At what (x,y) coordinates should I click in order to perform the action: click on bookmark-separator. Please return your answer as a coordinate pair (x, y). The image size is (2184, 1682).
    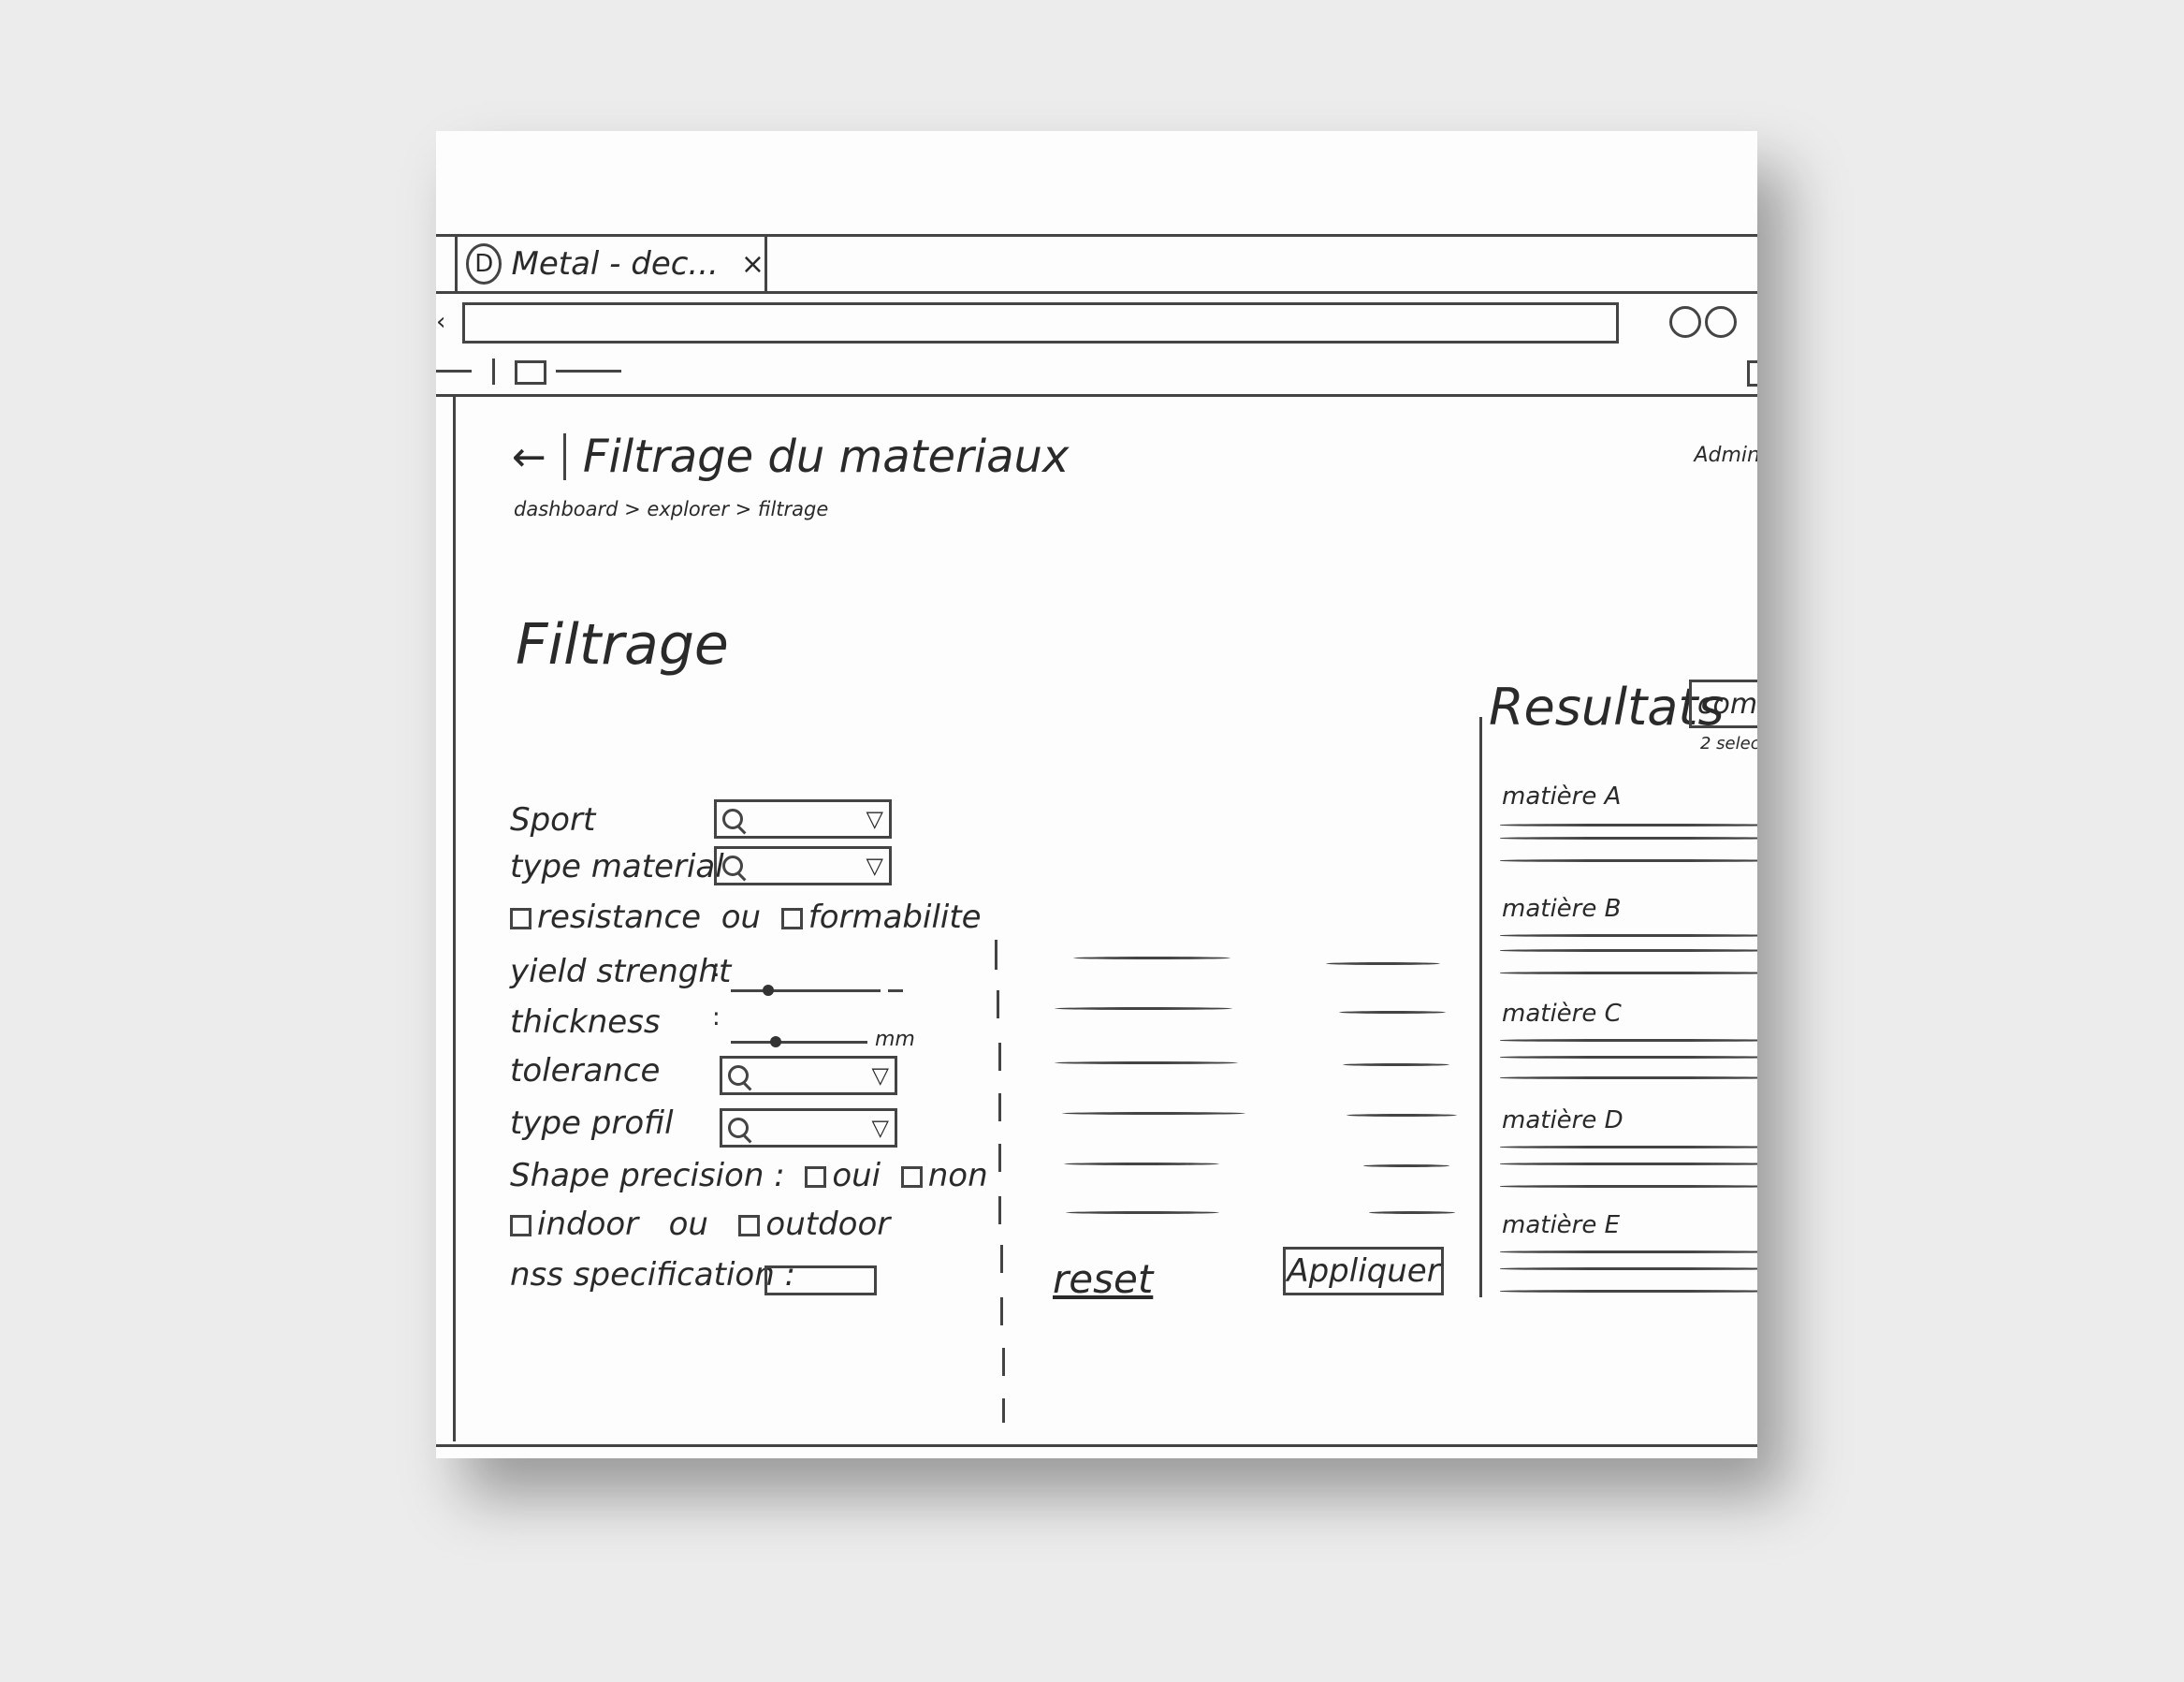
    Looking at the image, I should click on (493, 371).